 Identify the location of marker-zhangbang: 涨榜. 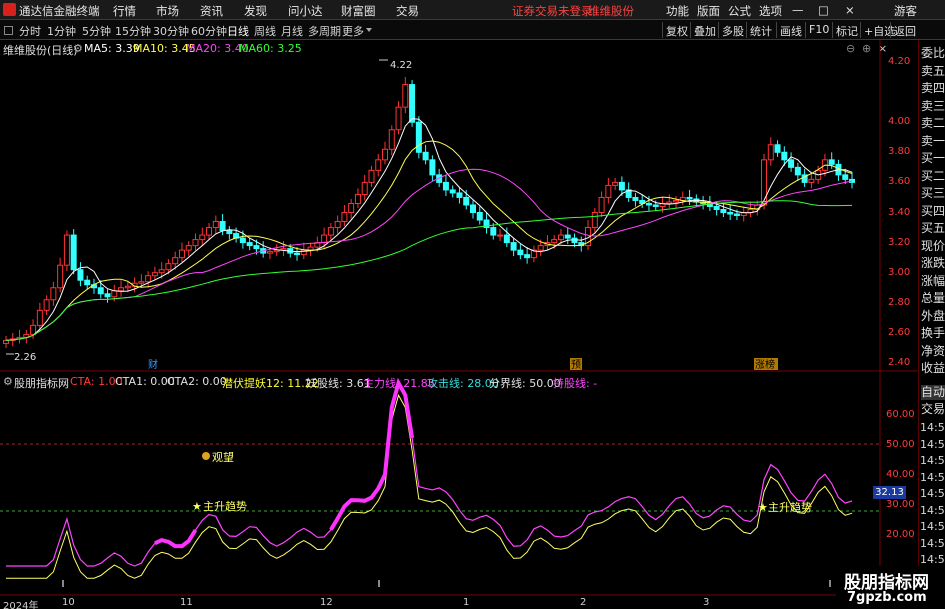
(765, 364).